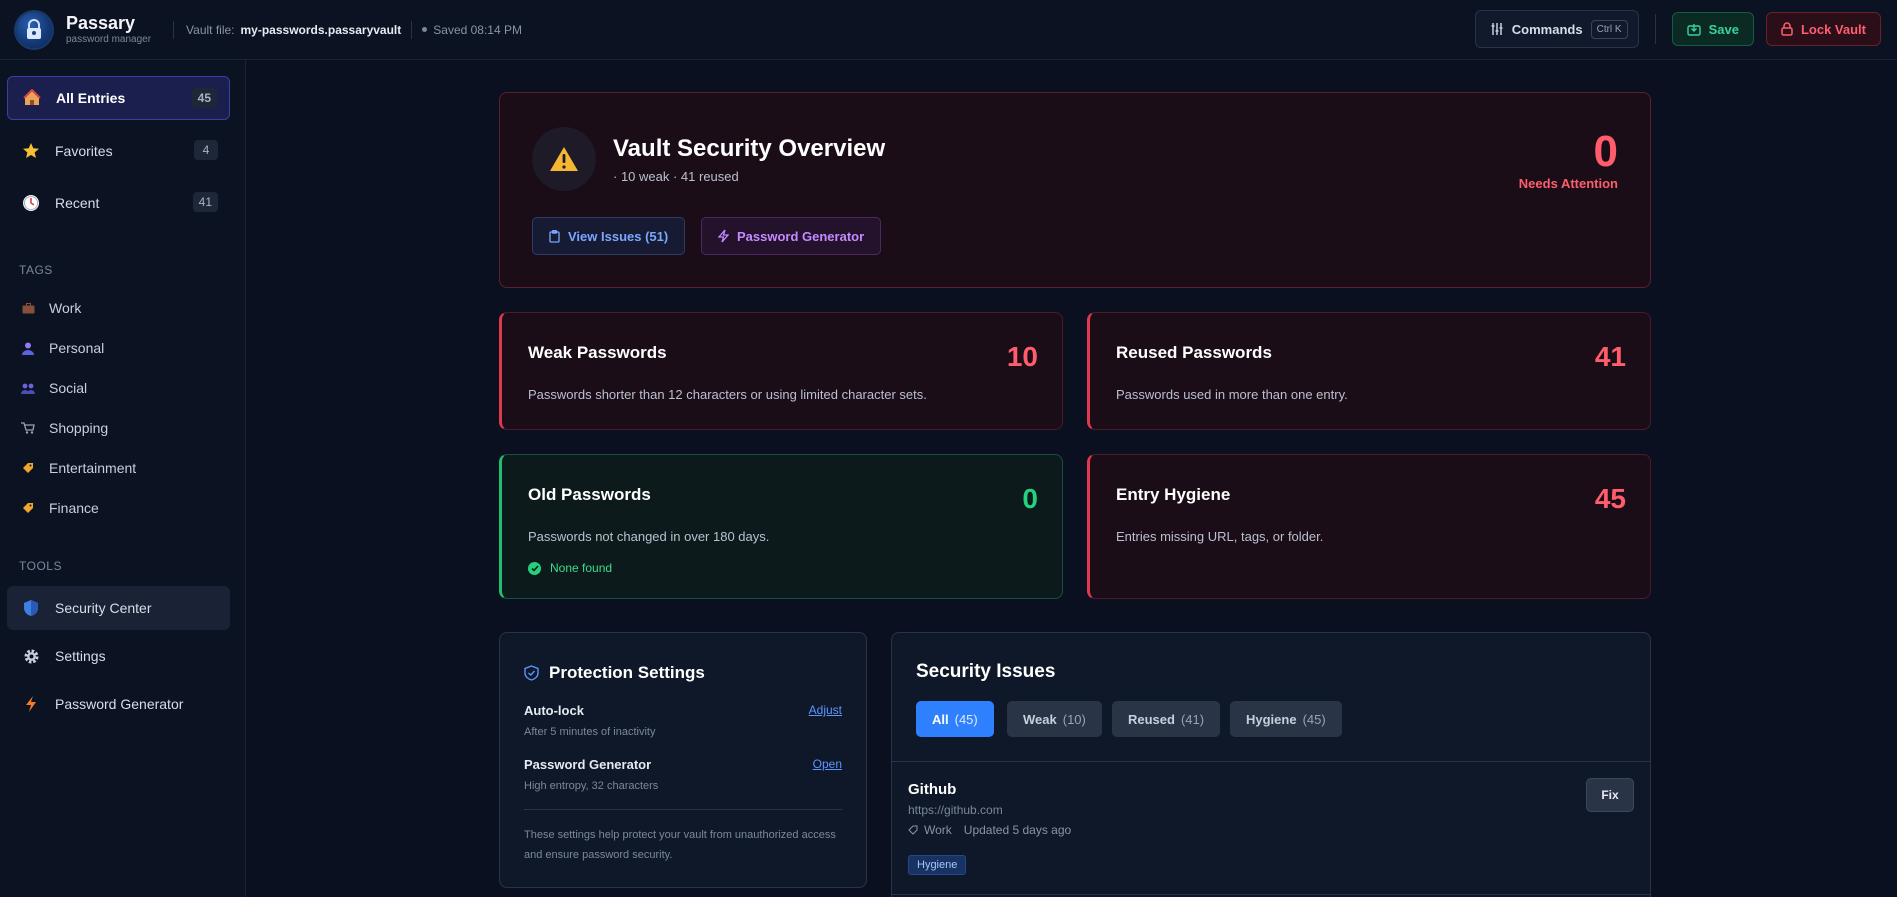 Image resolution: width=1897 pixels, height=897 pixels. What do you see at coordinates (34, 29) in the screenshot?
I see `logo-icon` at bounding box center [34, 29].